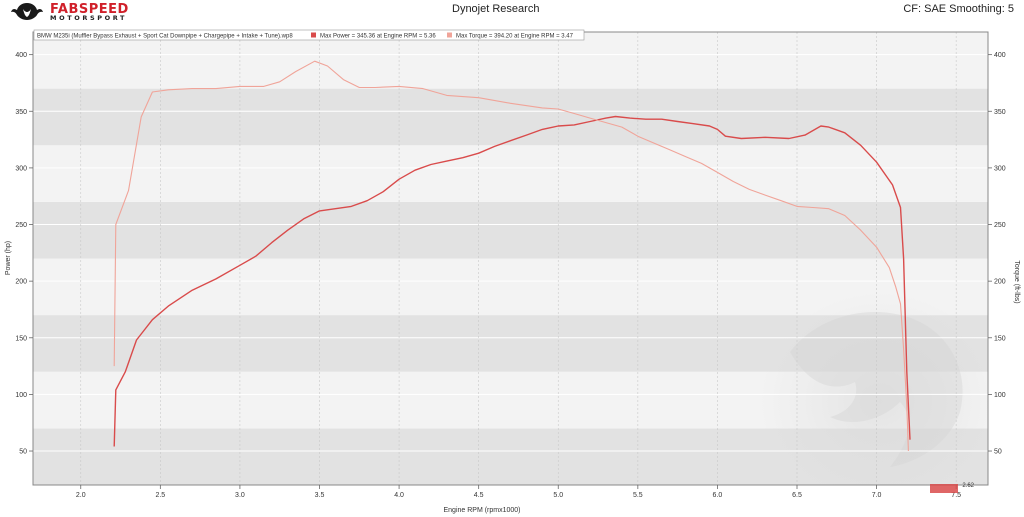  Describe the element at coordinates (21, 168) in the screenshot. I see `left-tick-label: 300` at that location.